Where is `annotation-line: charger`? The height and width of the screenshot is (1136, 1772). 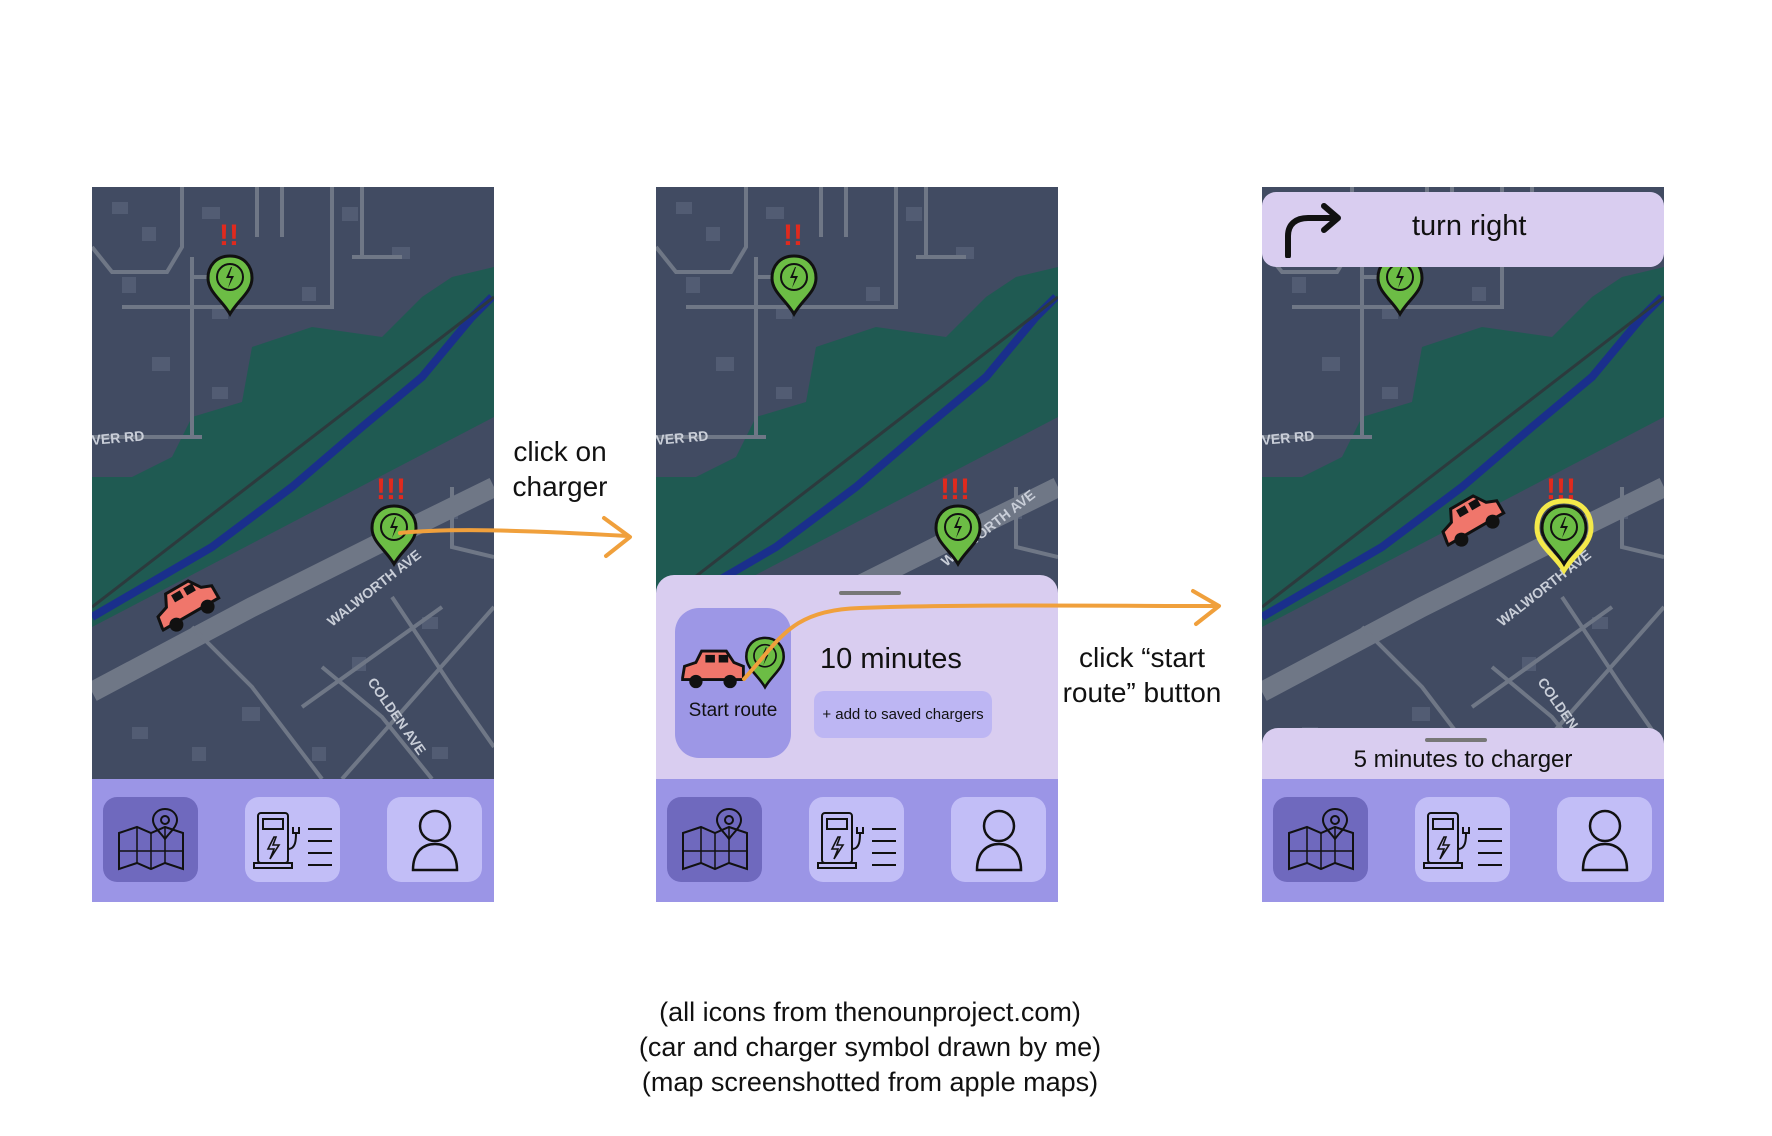
annotation-line: charger is located at coordinates (560, 486).